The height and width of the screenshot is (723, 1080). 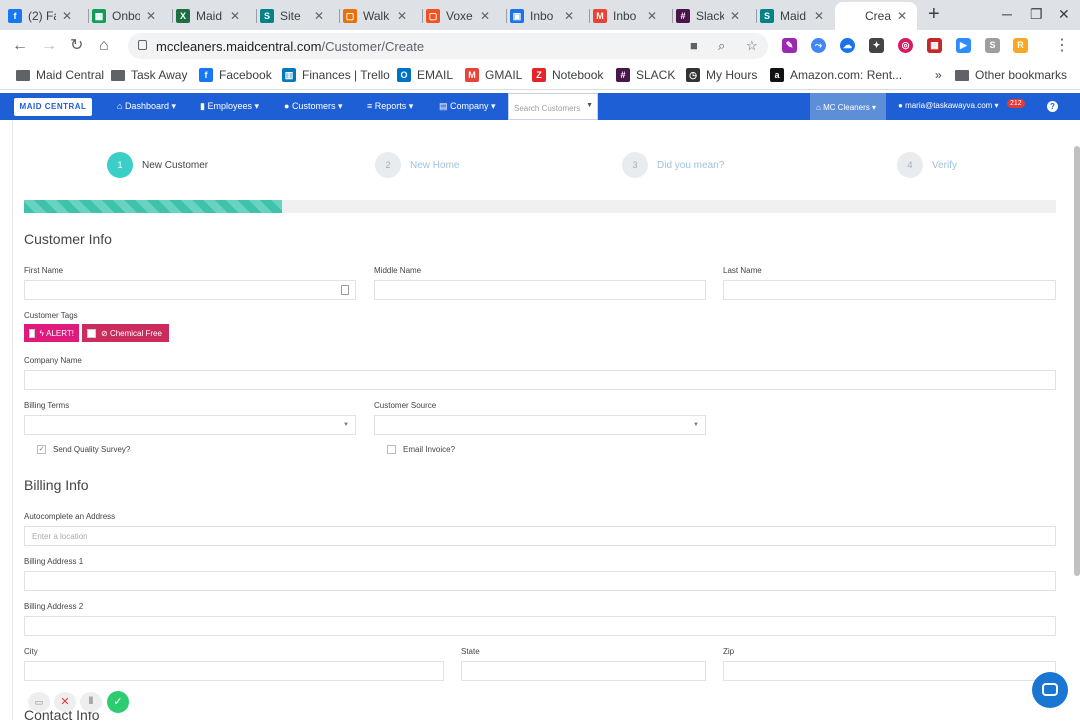 I want to click on checkbox, so click(x=391, y=449).